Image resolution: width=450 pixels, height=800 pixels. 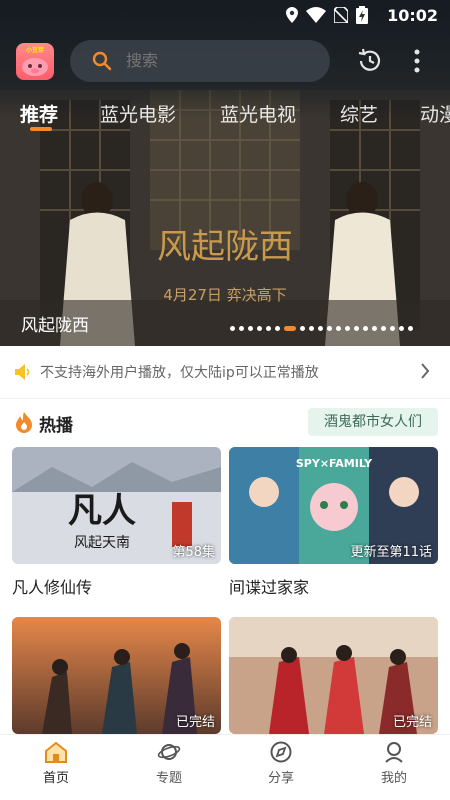 I want to click on nav-share: 分享, so click(x=281, y=763).